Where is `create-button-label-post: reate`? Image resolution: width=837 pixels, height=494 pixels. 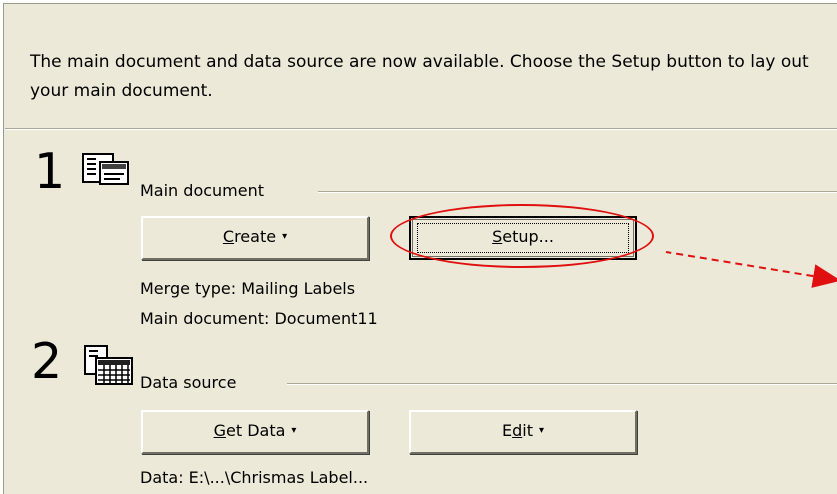
create-button-label-post: reate is located at coordinates (255, 236).